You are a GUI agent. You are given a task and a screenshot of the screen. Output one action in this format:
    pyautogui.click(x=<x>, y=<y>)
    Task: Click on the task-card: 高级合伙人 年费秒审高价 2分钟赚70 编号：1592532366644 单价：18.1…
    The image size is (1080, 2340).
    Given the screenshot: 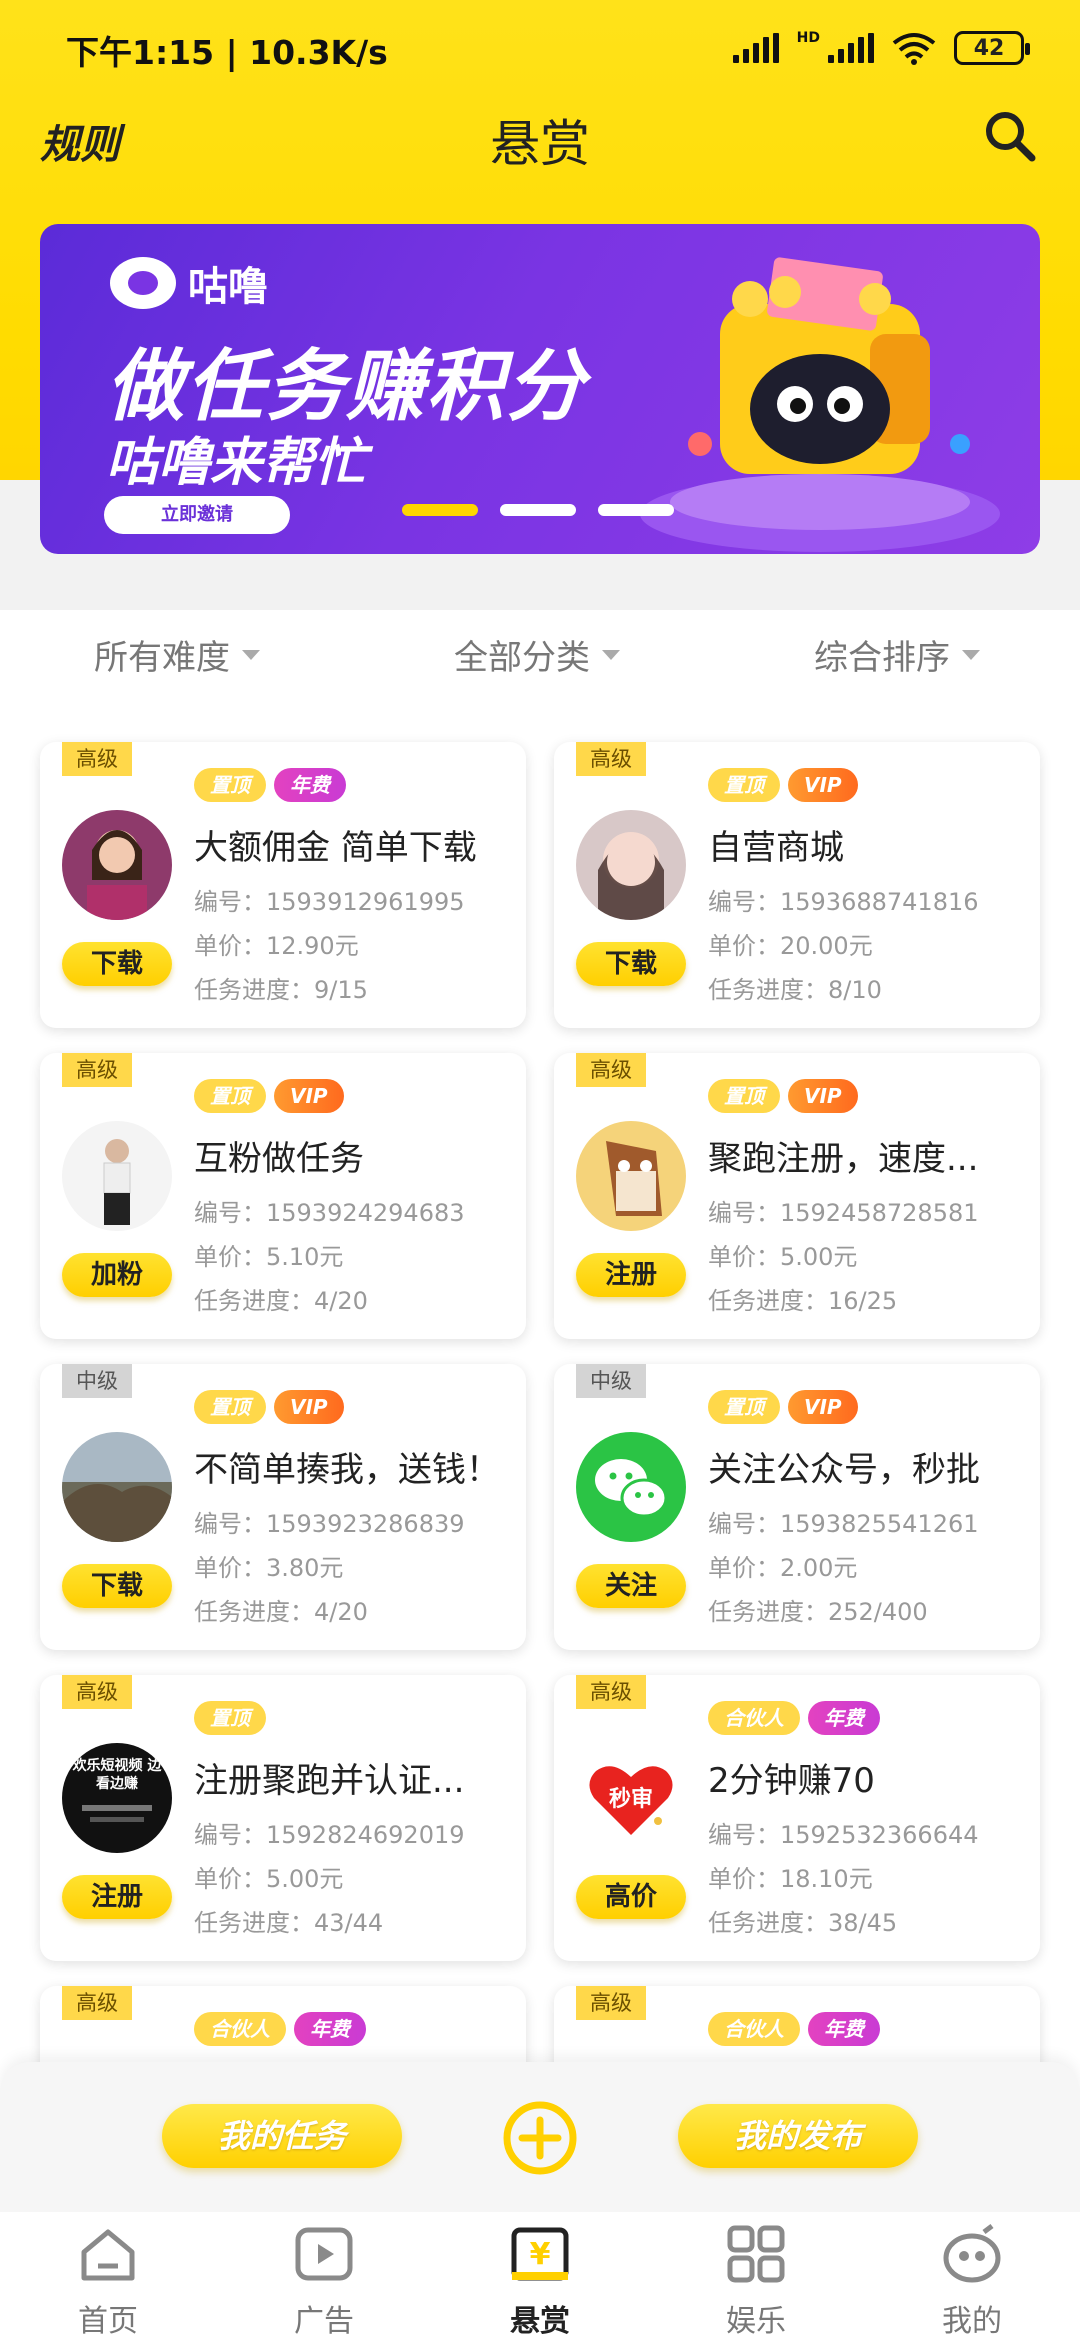 What is the action you would take?
    pyautogui.click(x=797, y=1818)
    